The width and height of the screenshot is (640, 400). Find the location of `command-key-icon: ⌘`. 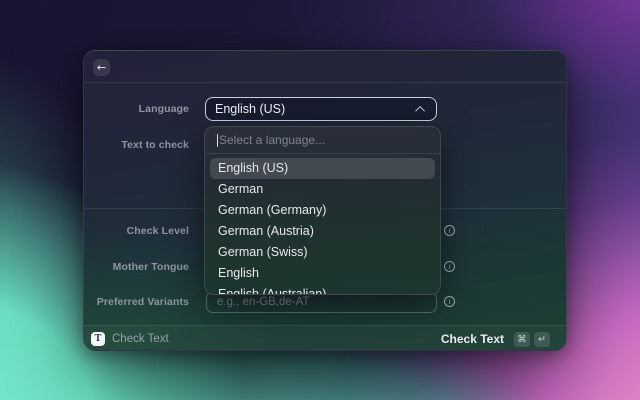

command-key-icon: ⌘ is located at coordinates (522, 339).